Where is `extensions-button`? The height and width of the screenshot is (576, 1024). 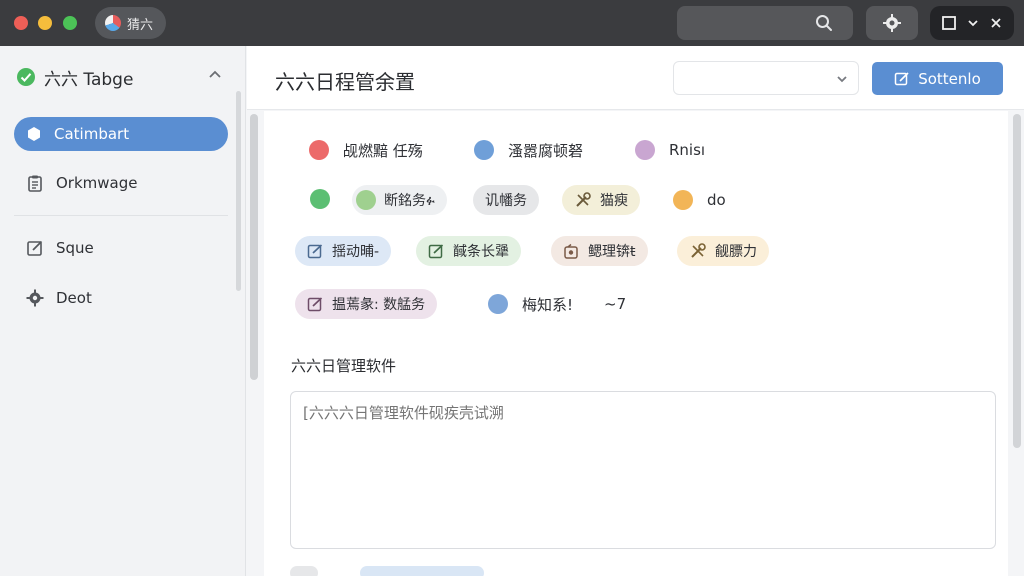 extensions-button is located at coordinates (892, 23).